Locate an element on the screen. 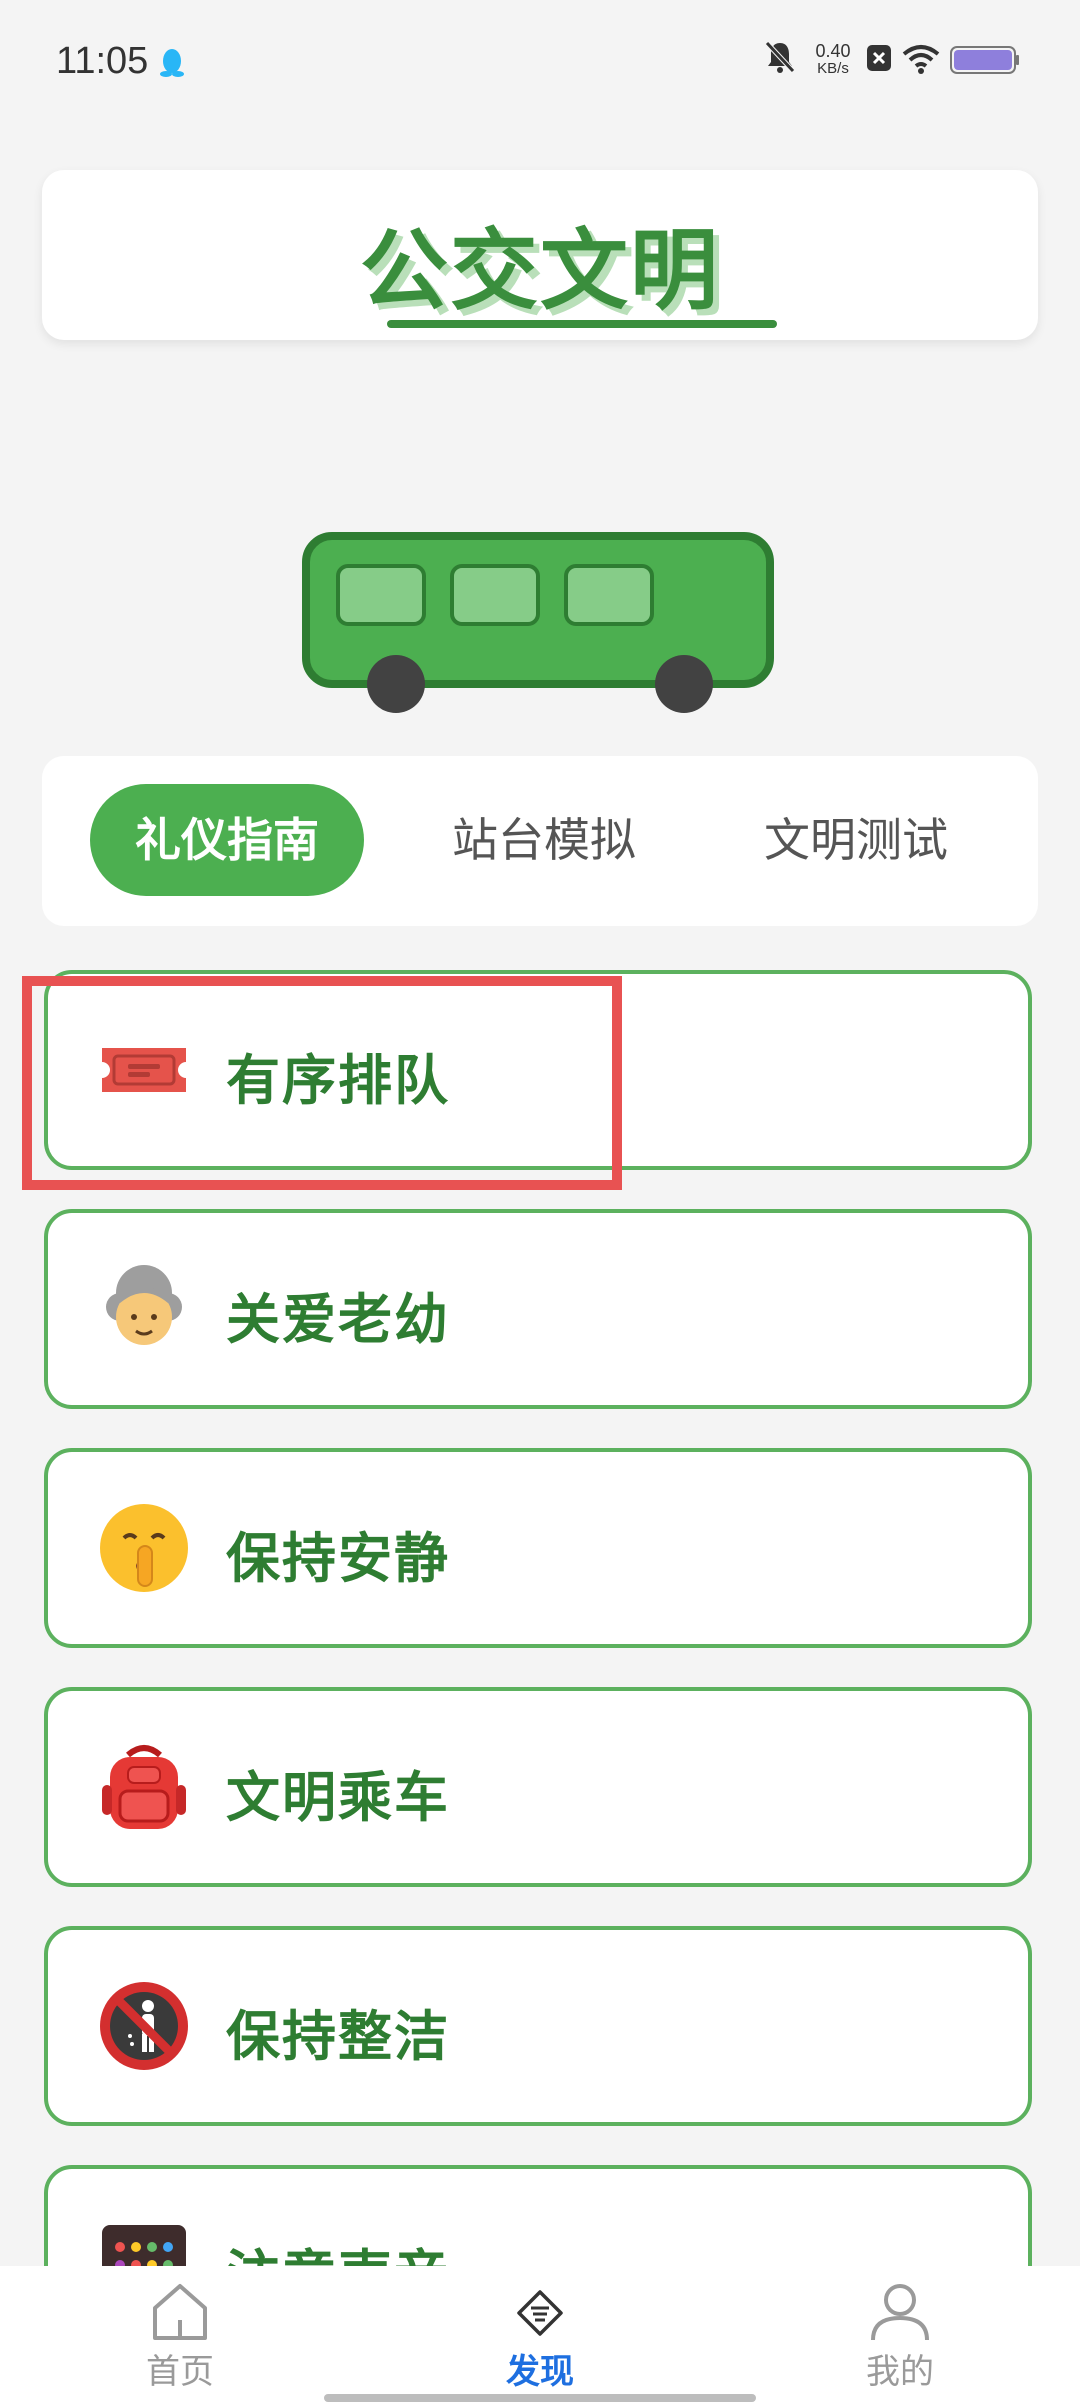  no-littering-icon is located at coordinates (144, 2026).